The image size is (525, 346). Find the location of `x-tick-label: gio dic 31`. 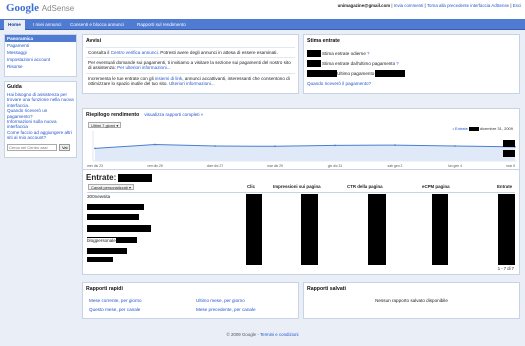

x-tick-label: gio dic 31 is located at coordinates (335, 166).